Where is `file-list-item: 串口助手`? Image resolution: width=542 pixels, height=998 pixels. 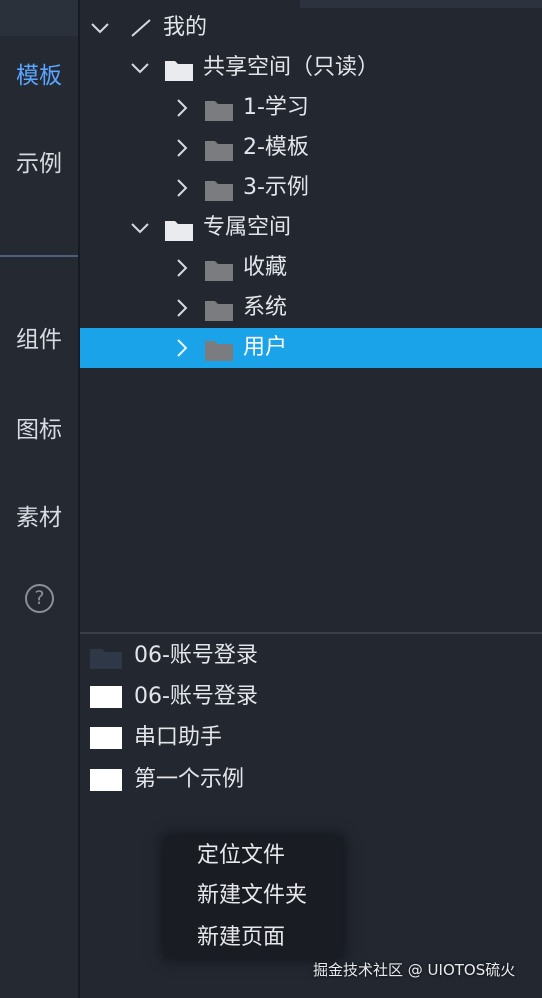
file-list-item: 串口助手 is located at coordinates (311, 738).